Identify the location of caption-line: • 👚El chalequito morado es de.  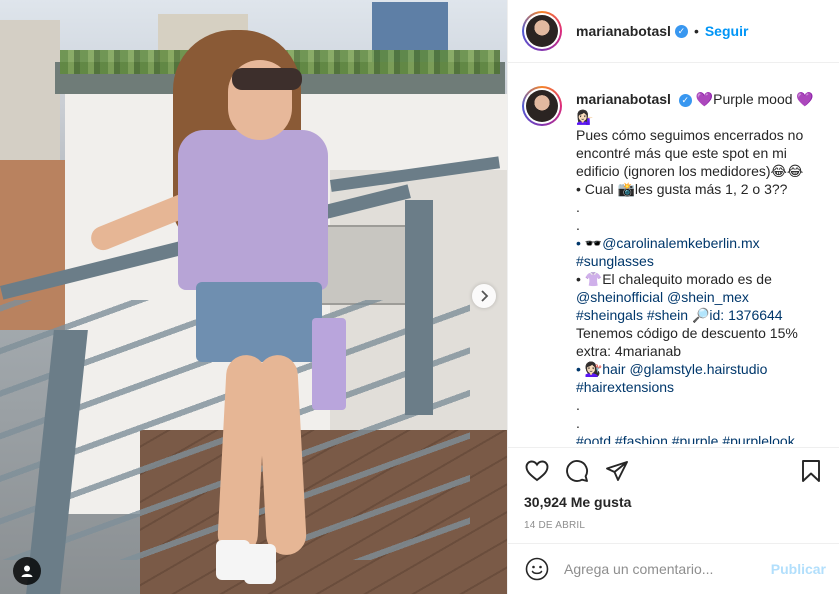
(674, 279).